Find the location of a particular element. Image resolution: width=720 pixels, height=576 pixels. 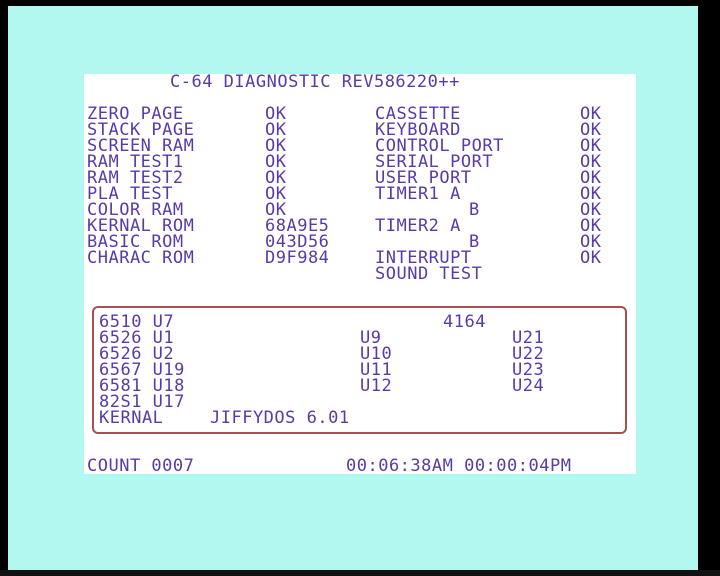

kernal-label: KERNAL is located at coordinates (131, 418).